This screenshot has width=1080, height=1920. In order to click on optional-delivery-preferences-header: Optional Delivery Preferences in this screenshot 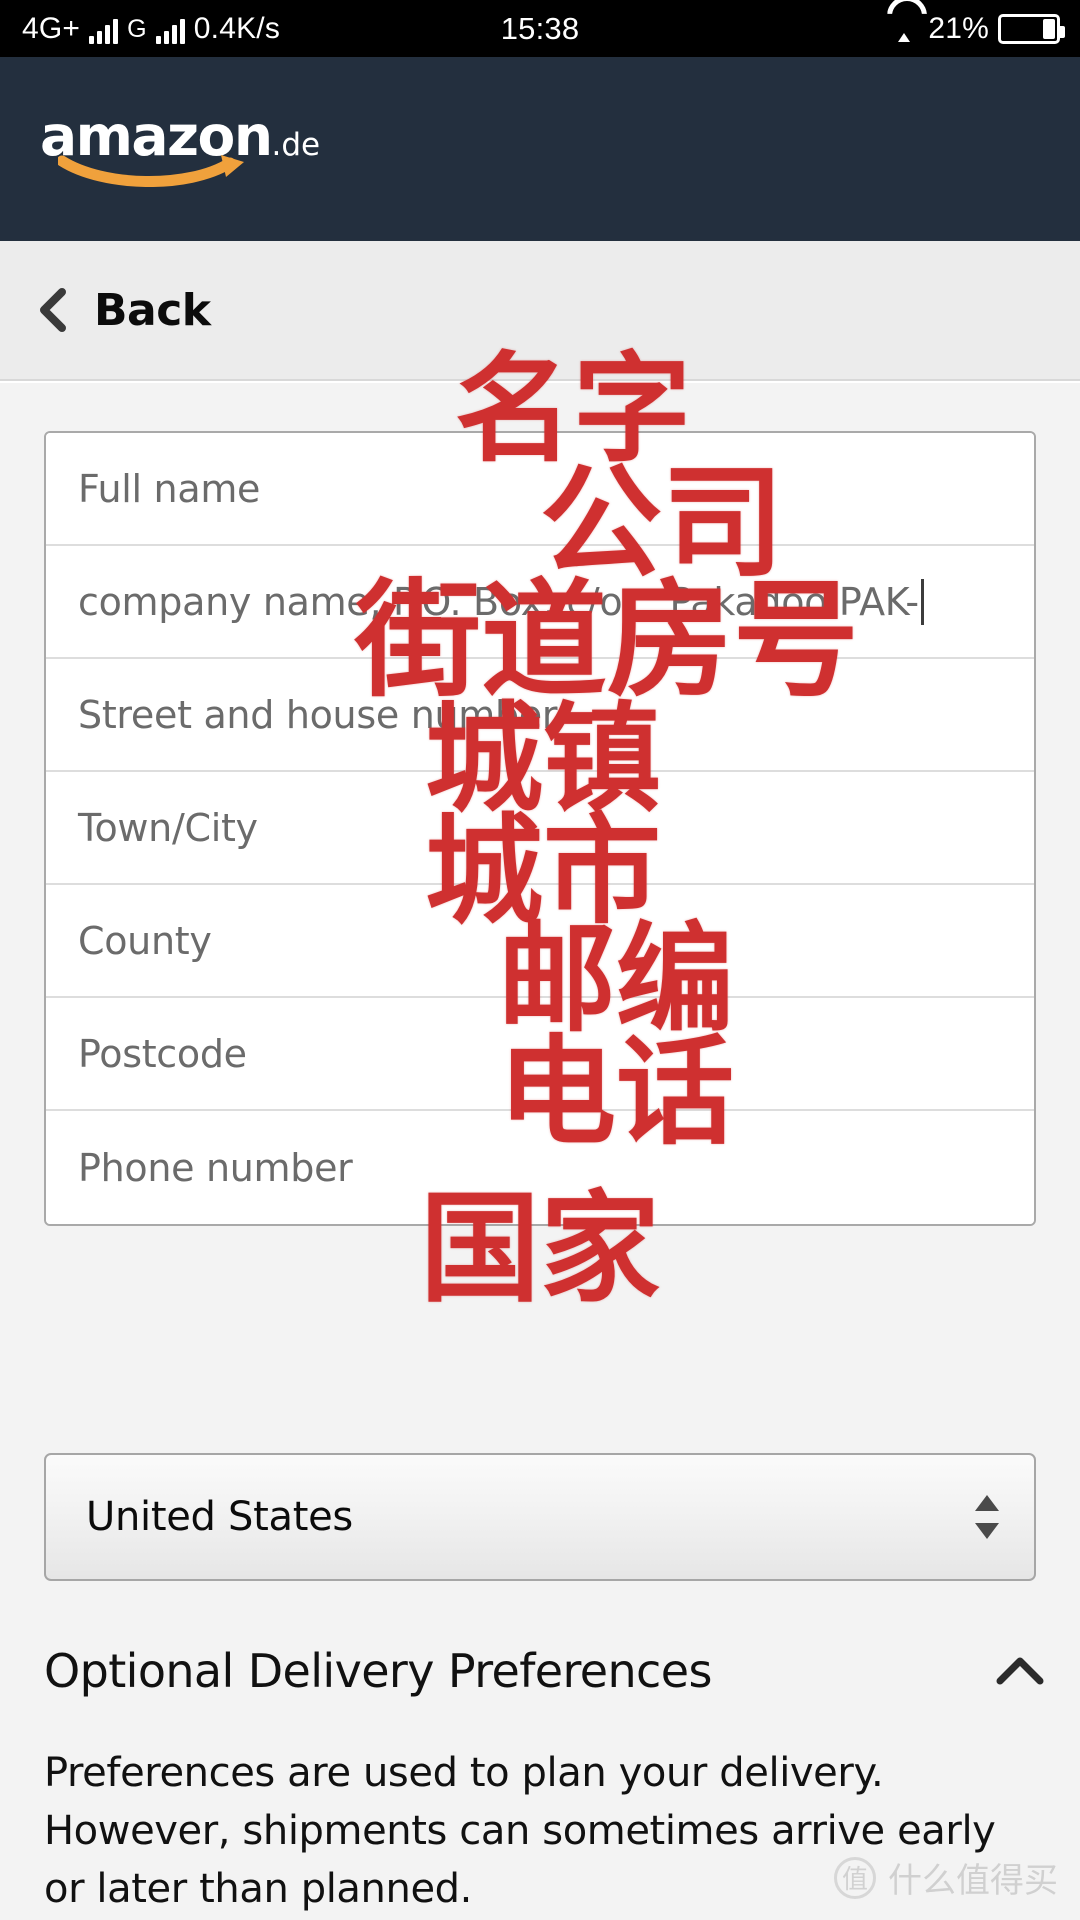, I will do `click(540, 1671)`.